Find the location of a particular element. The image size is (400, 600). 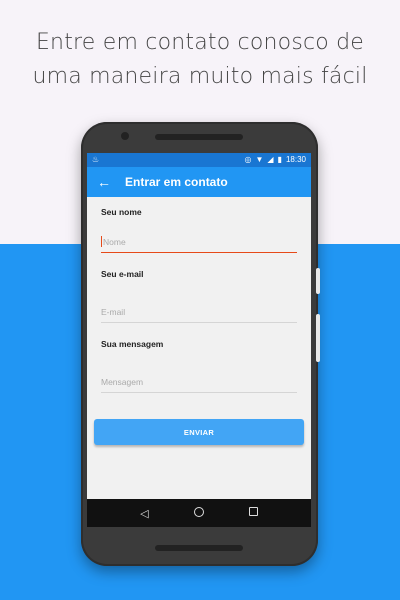

send-button: ENVIAR is located at coordinates (199, 432).